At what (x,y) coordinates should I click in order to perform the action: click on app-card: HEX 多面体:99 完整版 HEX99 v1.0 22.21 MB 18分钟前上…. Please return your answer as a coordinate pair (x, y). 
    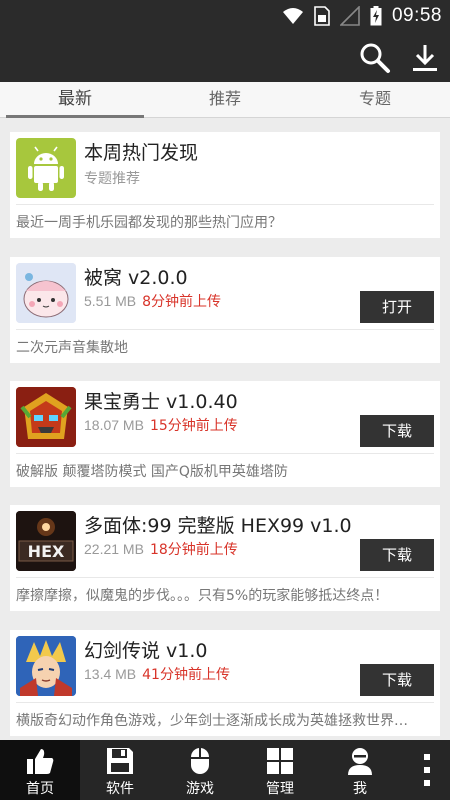
    Looking at the image, I should click on (225, 558).